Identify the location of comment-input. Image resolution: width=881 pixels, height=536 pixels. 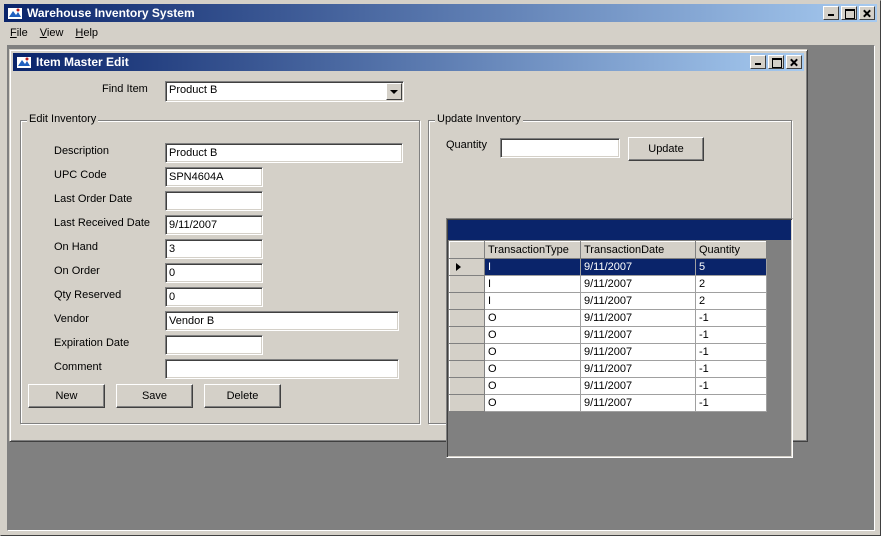
(282, 369).